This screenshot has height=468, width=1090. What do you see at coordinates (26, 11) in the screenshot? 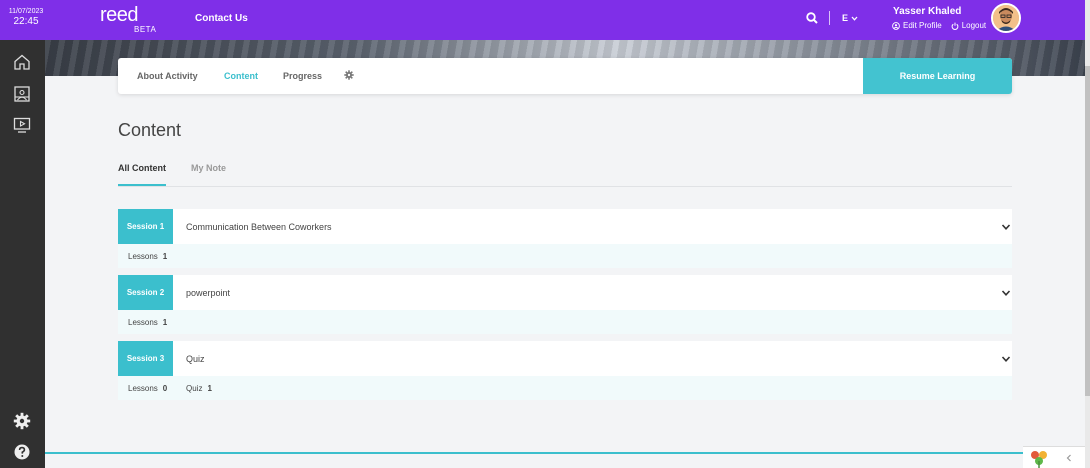
I see `clock-date: 11/07/2023` at bounding box center [26, 11].